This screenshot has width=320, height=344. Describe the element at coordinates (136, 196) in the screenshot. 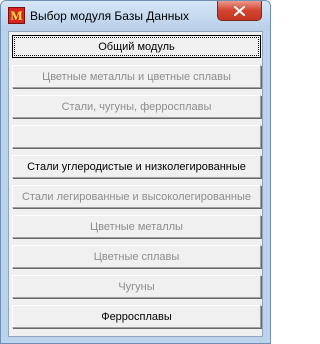

I see `module-button-alloy-steels: Стали легированные и высоколегированные` at that location.